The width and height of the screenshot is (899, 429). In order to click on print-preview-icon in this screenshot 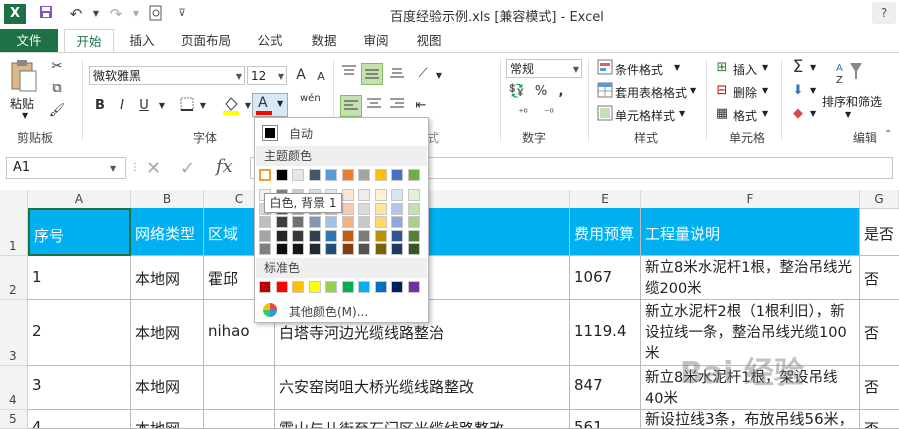, I will do `click(156, 14)`.